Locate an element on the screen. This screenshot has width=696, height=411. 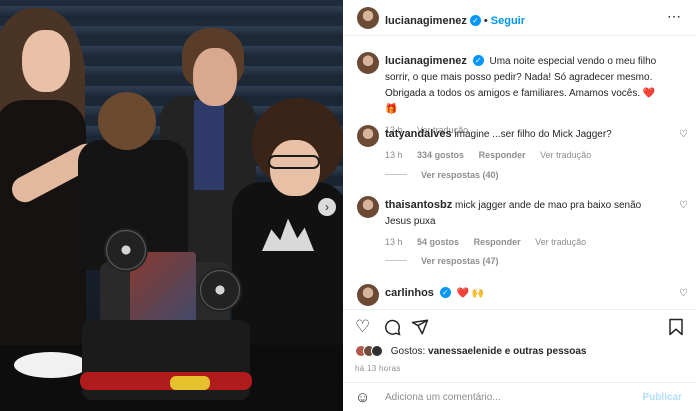
comment-username: thaisantosbz is located at coordinates (418, 205).